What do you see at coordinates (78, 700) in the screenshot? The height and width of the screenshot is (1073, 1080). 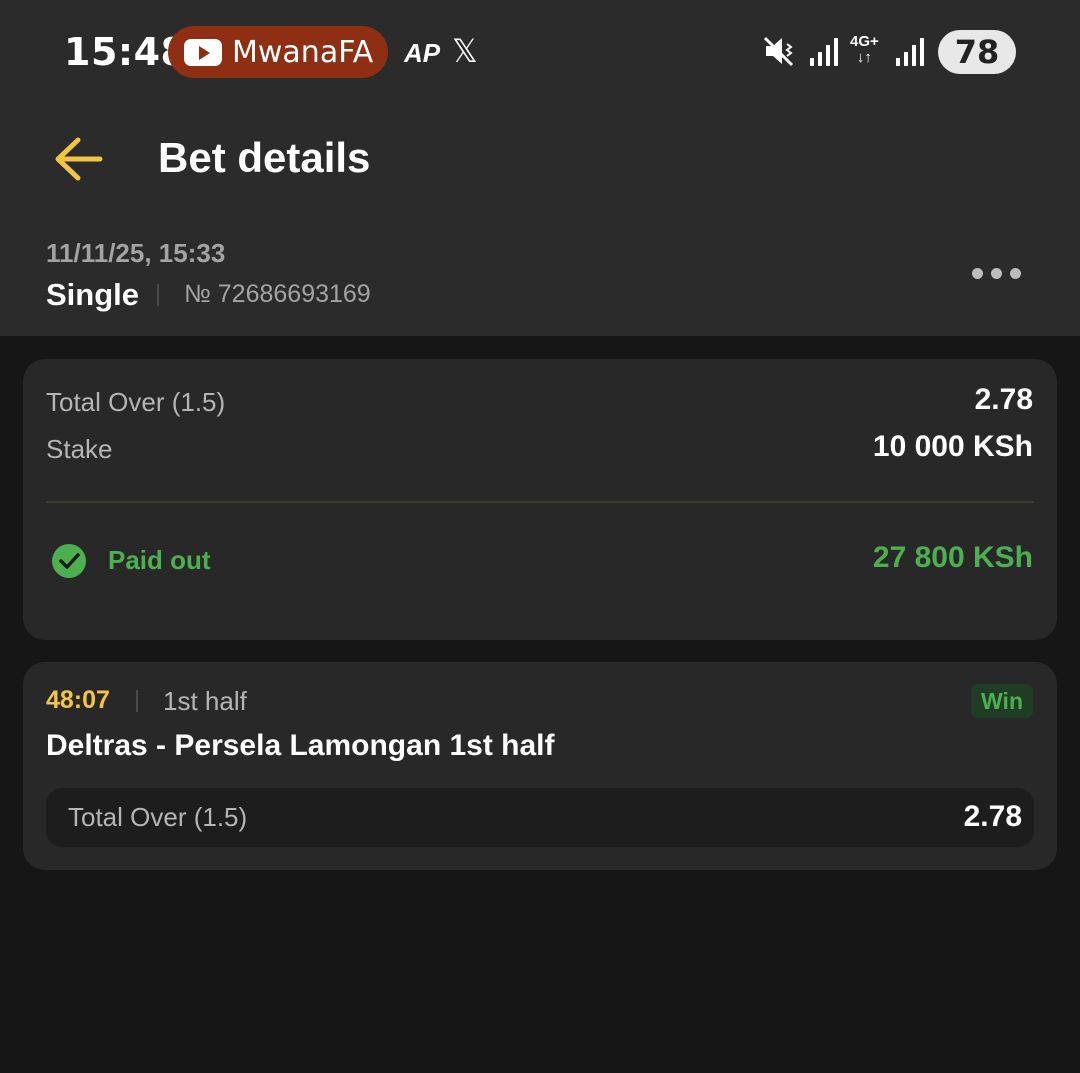 I see `event-time: 48:07` at bounding box center [78, 700].